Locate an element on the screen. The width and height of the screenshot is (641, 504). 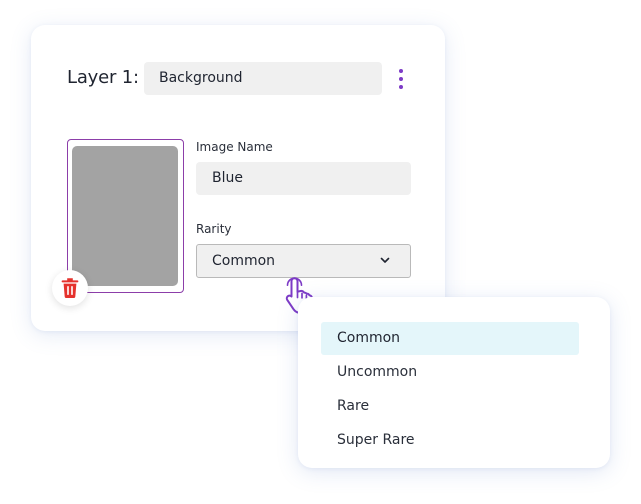
image-name-label: Image Name is located at coordinates (234, 147).